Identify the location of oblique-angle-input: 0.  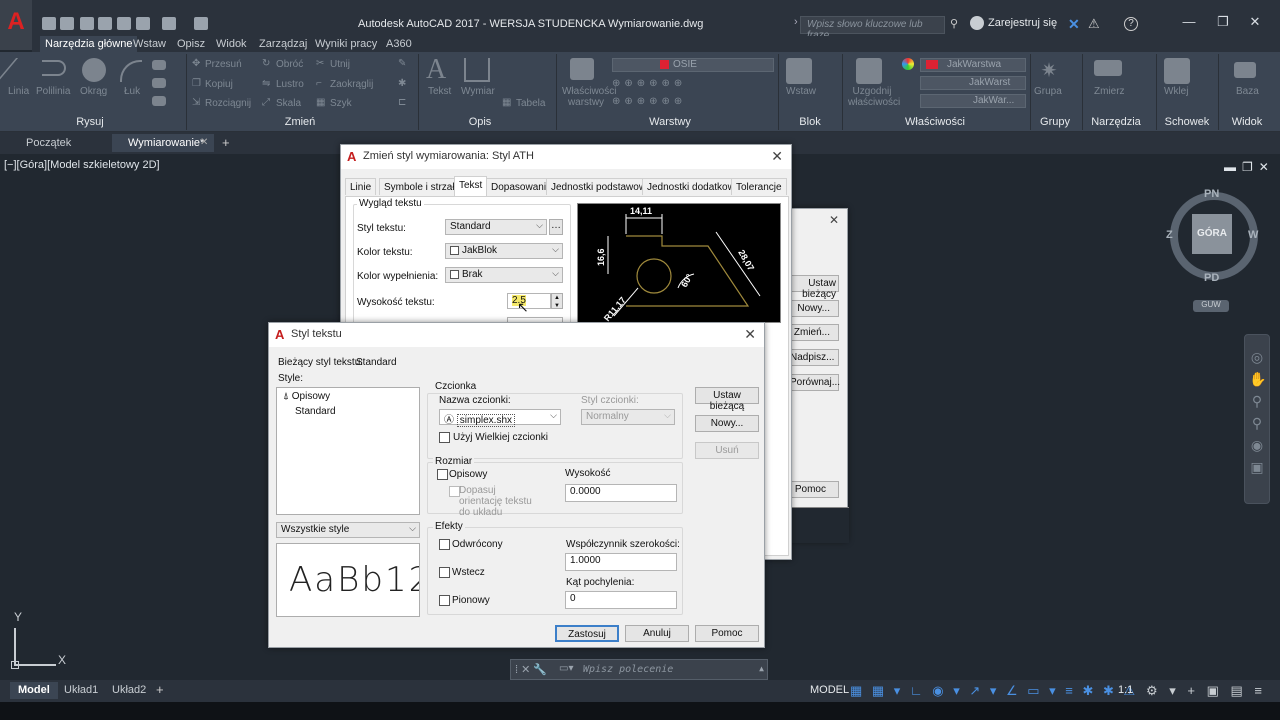
(621, 600).